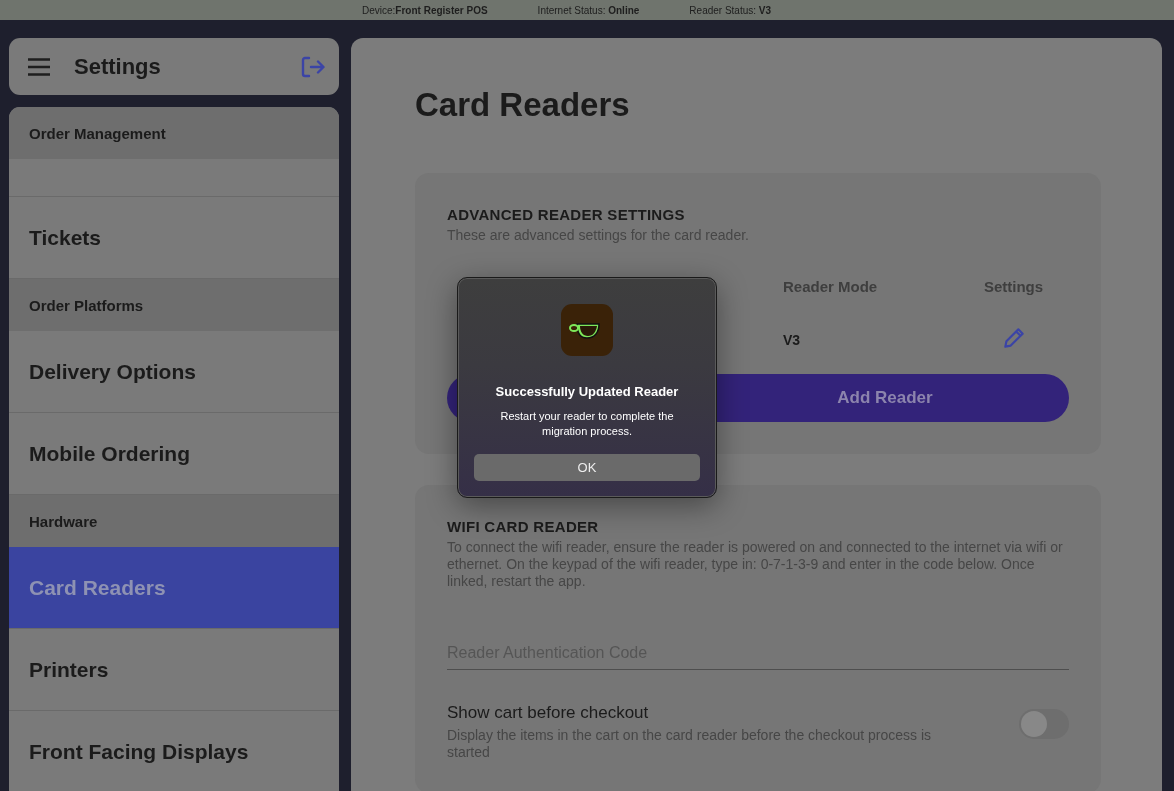 Image resolution: width=1174 pixels, height=791 pixels. Describe the element at coordinates (730, 10) in the screenshot. I see `status-text: Reader Status: V3` at that location.